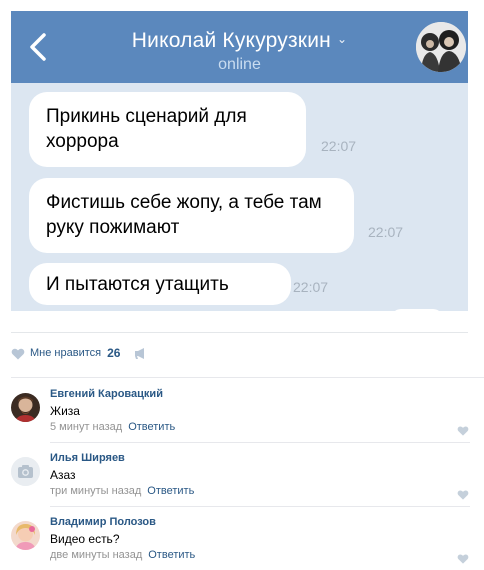 Image resolution: width=484 pixels, height=570 pixels. I want to click on contact-avatar, so click(441, 47).